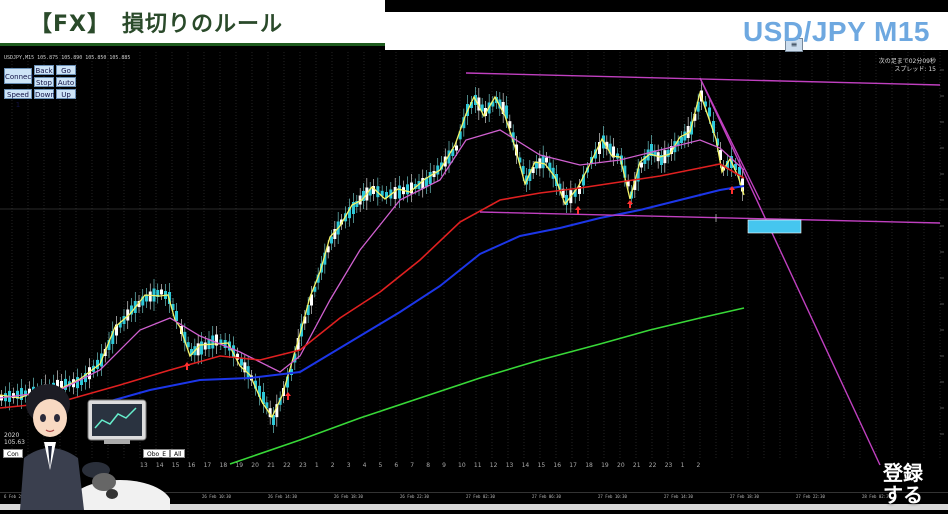  I want to click on day-label: 9, so click(444, 465).